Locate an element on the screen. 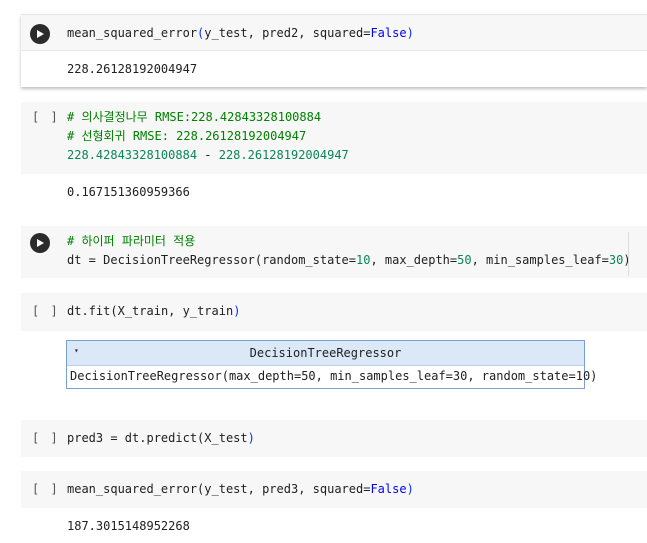 This screenshot has width=647, height=543. code-token: - is located at coordinates (208, 155).